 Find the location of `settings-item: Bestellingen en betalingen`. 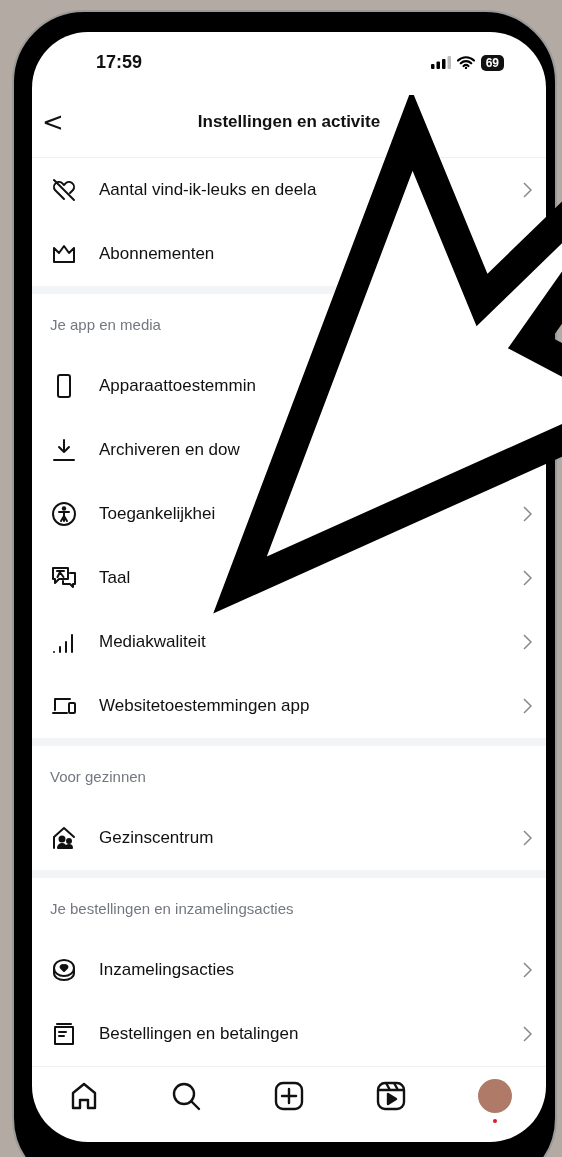

settings-item: Bestellingen en betalingen is located at coordinates (199, 1033).